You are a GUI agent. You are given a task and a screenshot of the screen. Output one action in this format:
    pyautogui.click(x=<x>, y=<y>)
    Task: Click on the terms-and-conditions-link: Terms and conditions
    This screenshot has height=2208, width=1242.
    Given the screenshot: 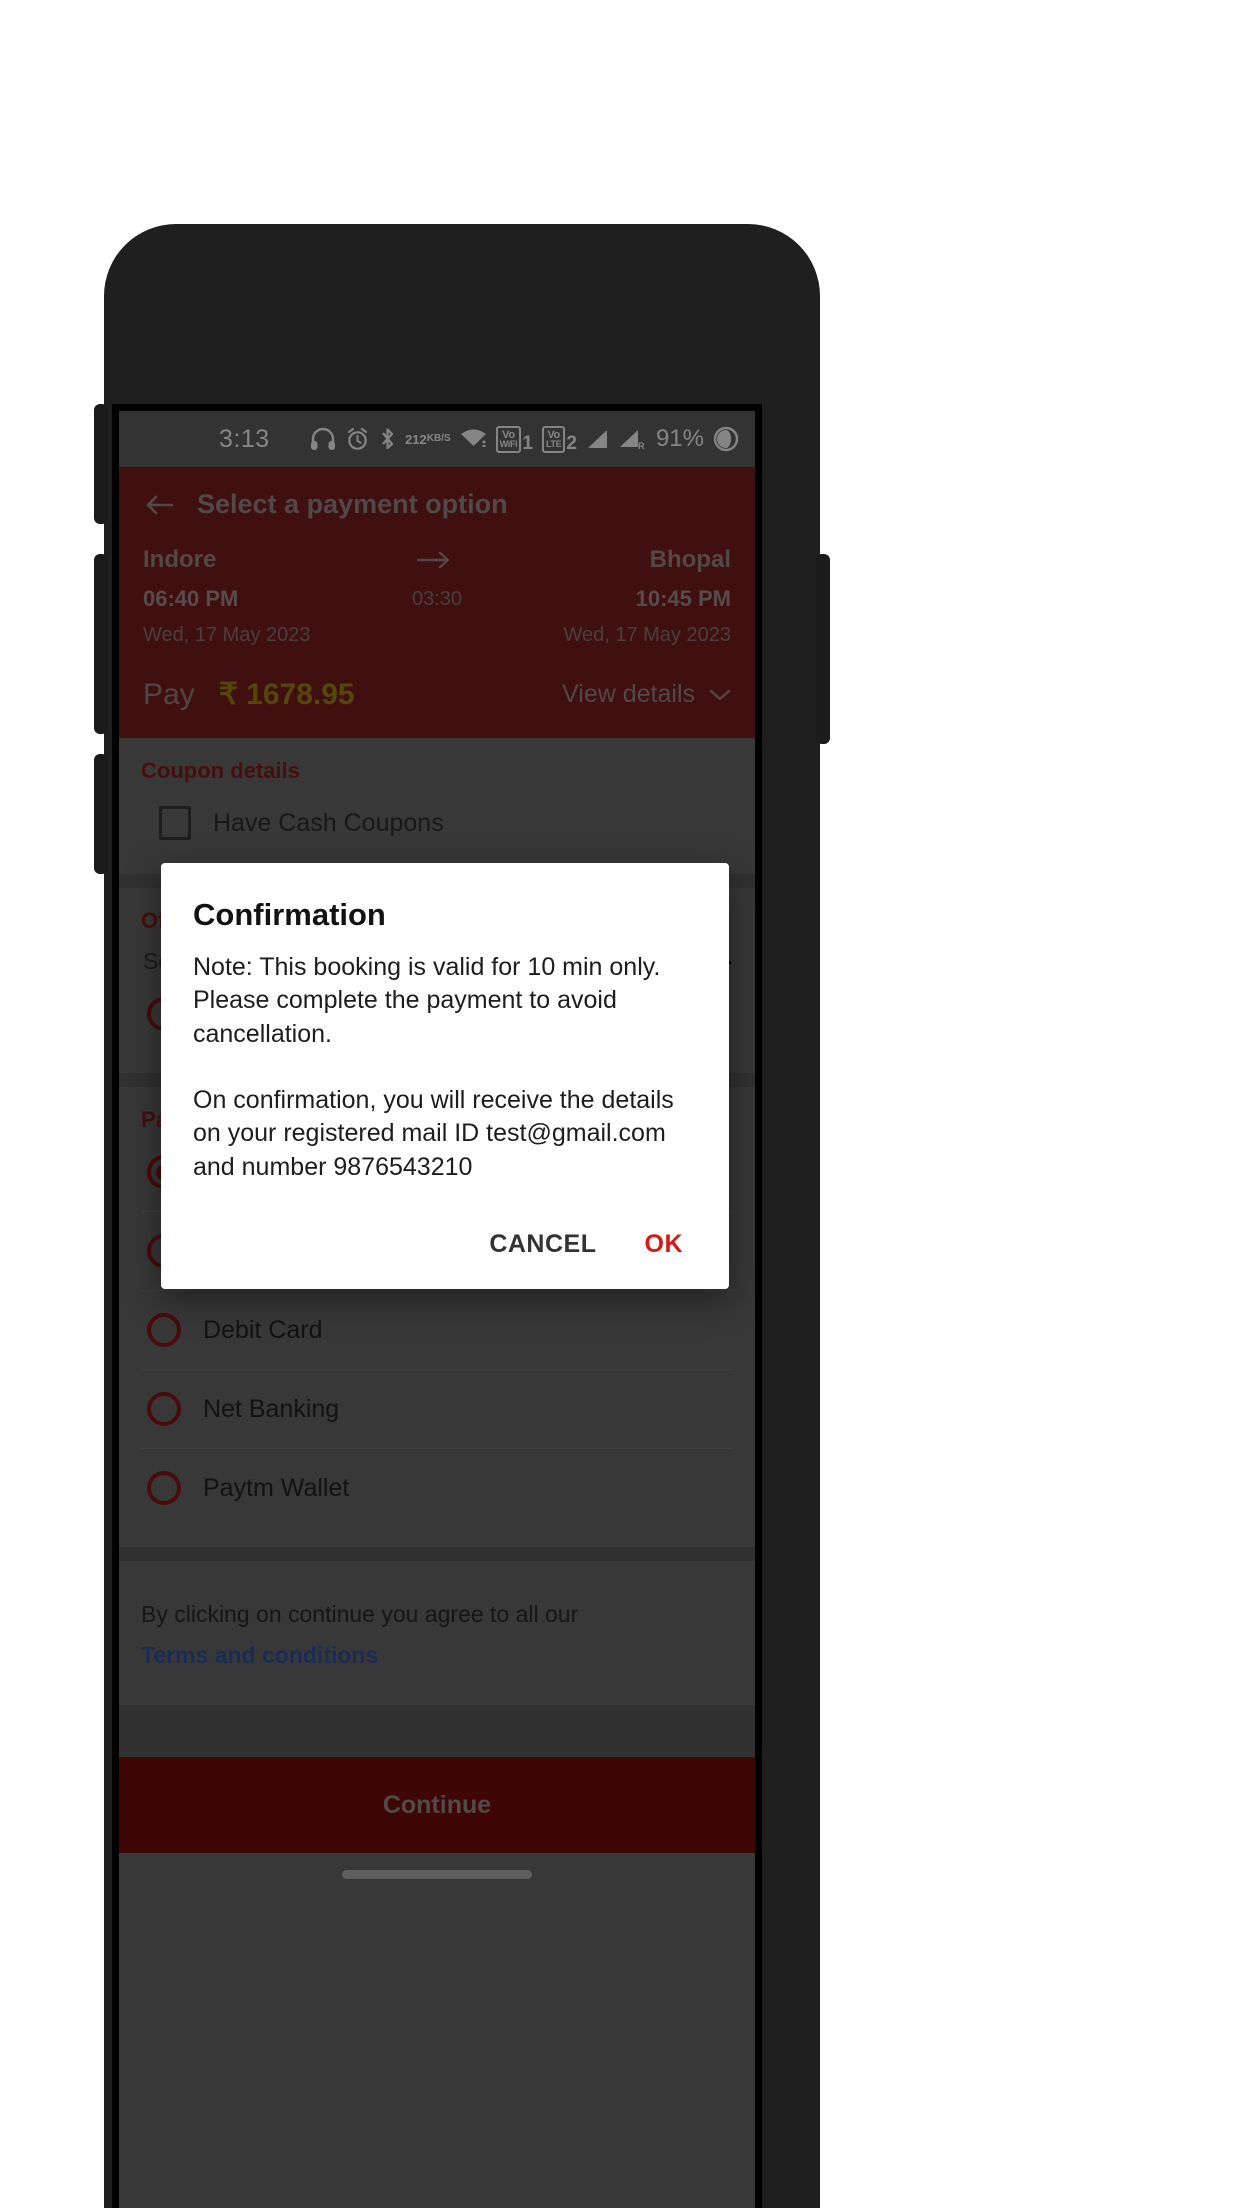 What is the action you would take?
    pyautogui.click(x=259, y=1655)
    